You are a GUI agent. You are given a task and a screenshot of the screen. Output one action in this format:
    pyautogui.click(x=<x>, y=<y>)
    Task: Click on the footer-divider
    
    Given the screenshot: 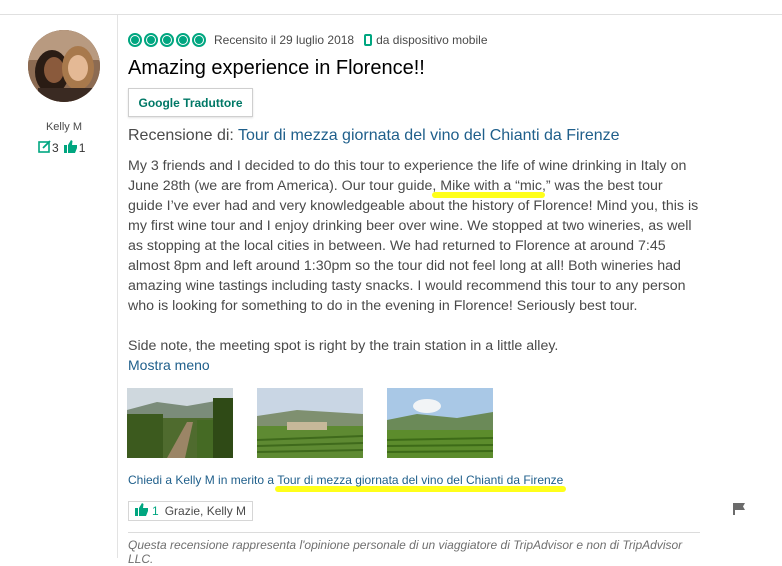 What is the action you would take?
    pyautogui.click(x=414, y=532)
    